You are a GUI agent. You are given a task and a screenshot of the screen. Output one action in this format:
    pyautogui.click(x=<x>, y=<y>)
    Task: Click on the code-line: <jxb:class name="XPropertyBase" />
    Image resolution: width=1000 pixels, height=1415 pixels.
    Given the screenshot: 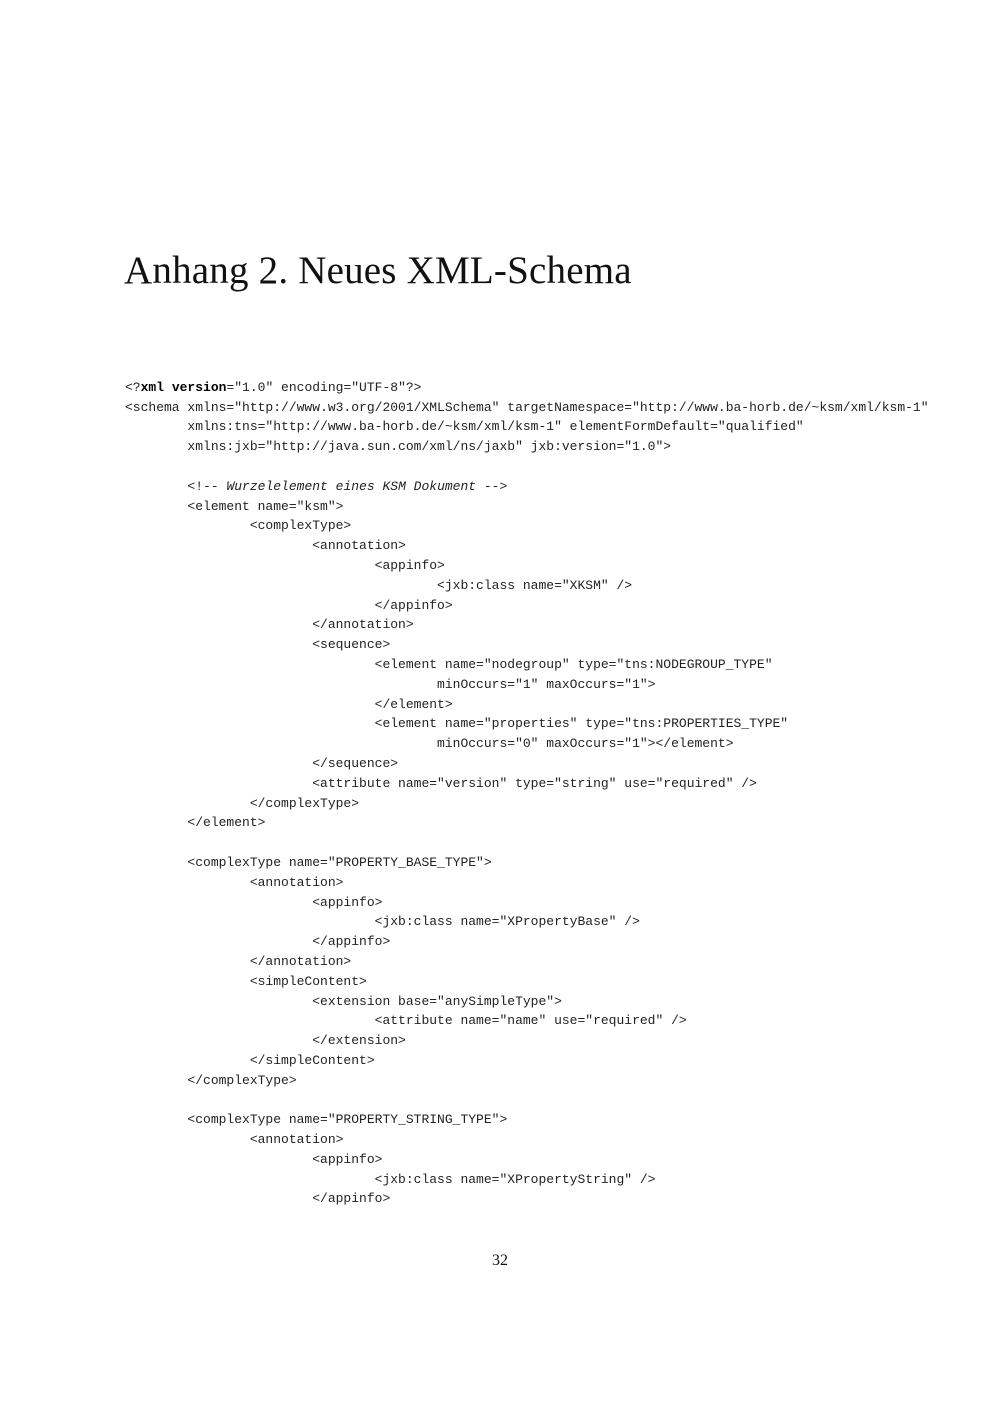 What is the action you would take?
    pyautogui.click(x=382, y=922)
    